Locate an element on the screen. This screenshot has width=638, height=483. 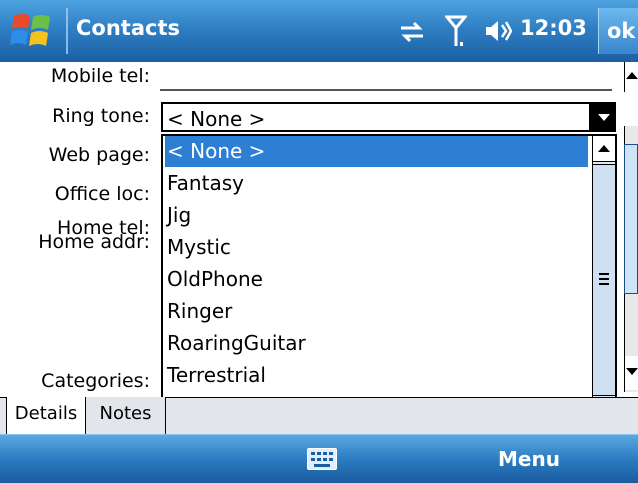
arrow-down-icon is located at coordinates (632, 371).